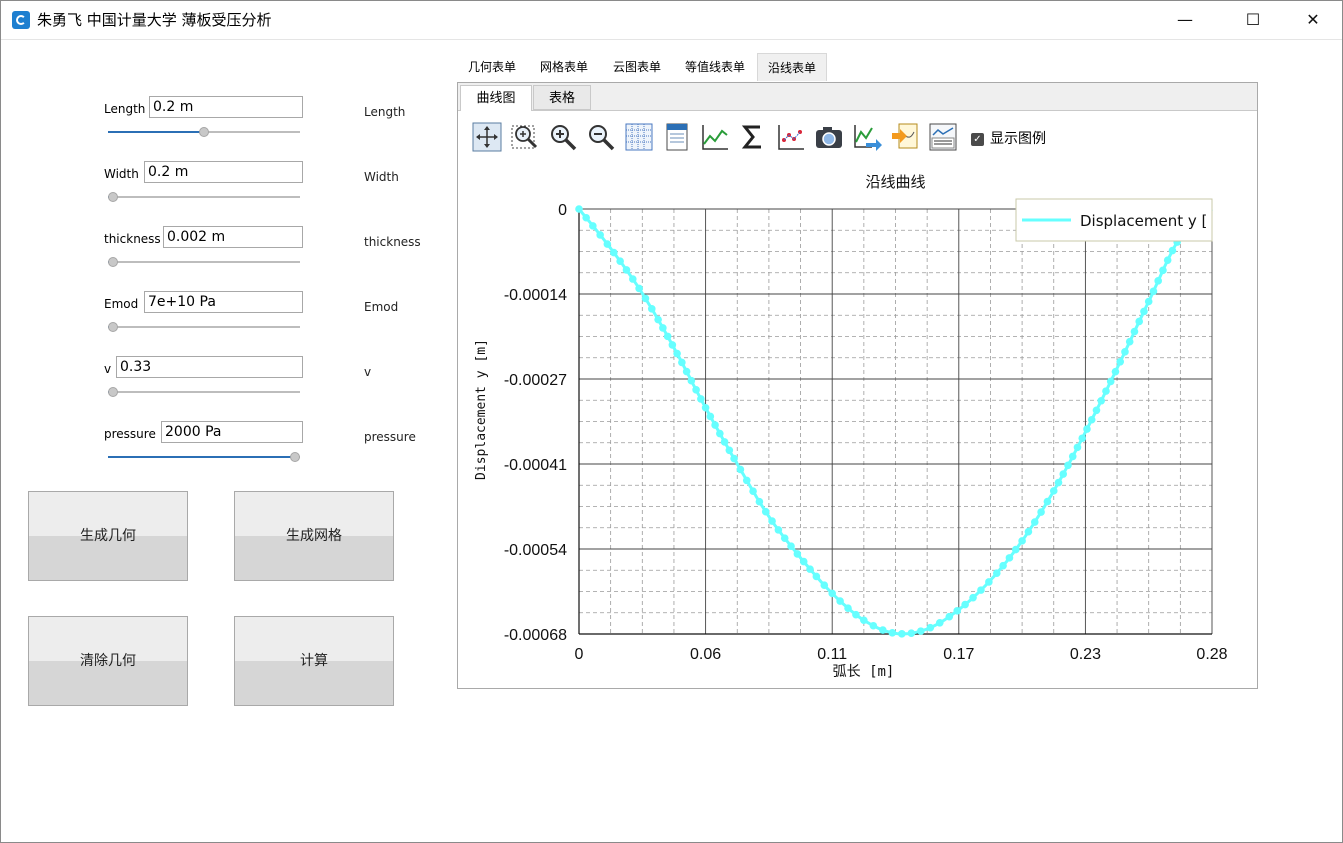  Describe the element at coordinates (314, 536) in the screenshot. I see `generate-mesh-button: 生成网格` at that location.